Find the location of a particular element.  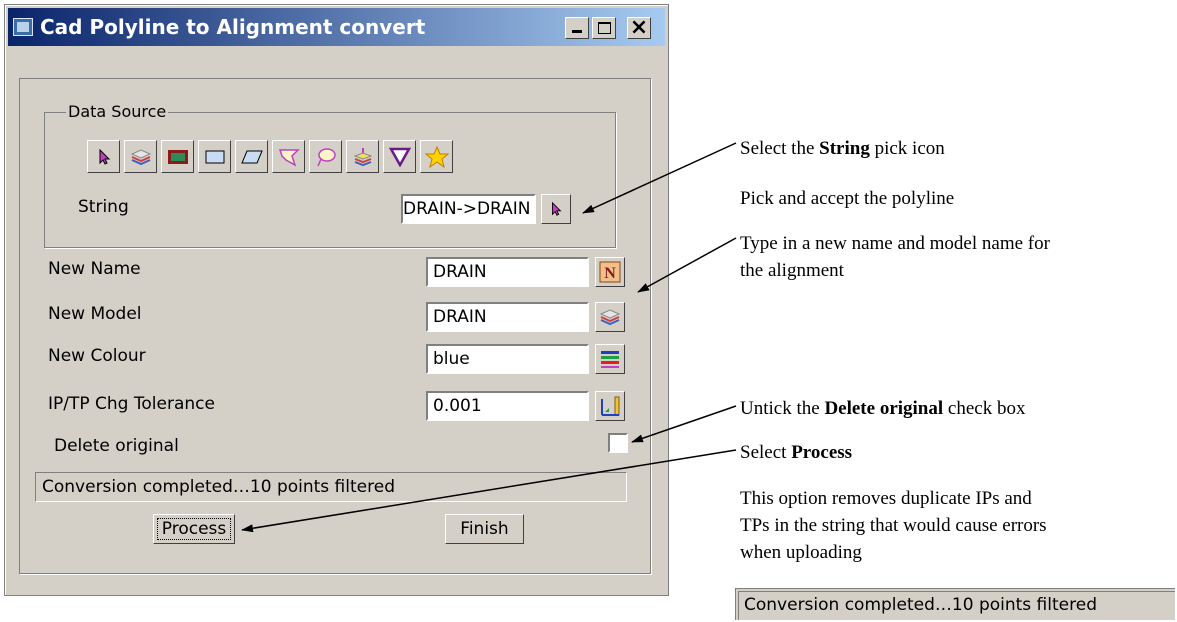

arrow-process is located at coordinates (489, 491).